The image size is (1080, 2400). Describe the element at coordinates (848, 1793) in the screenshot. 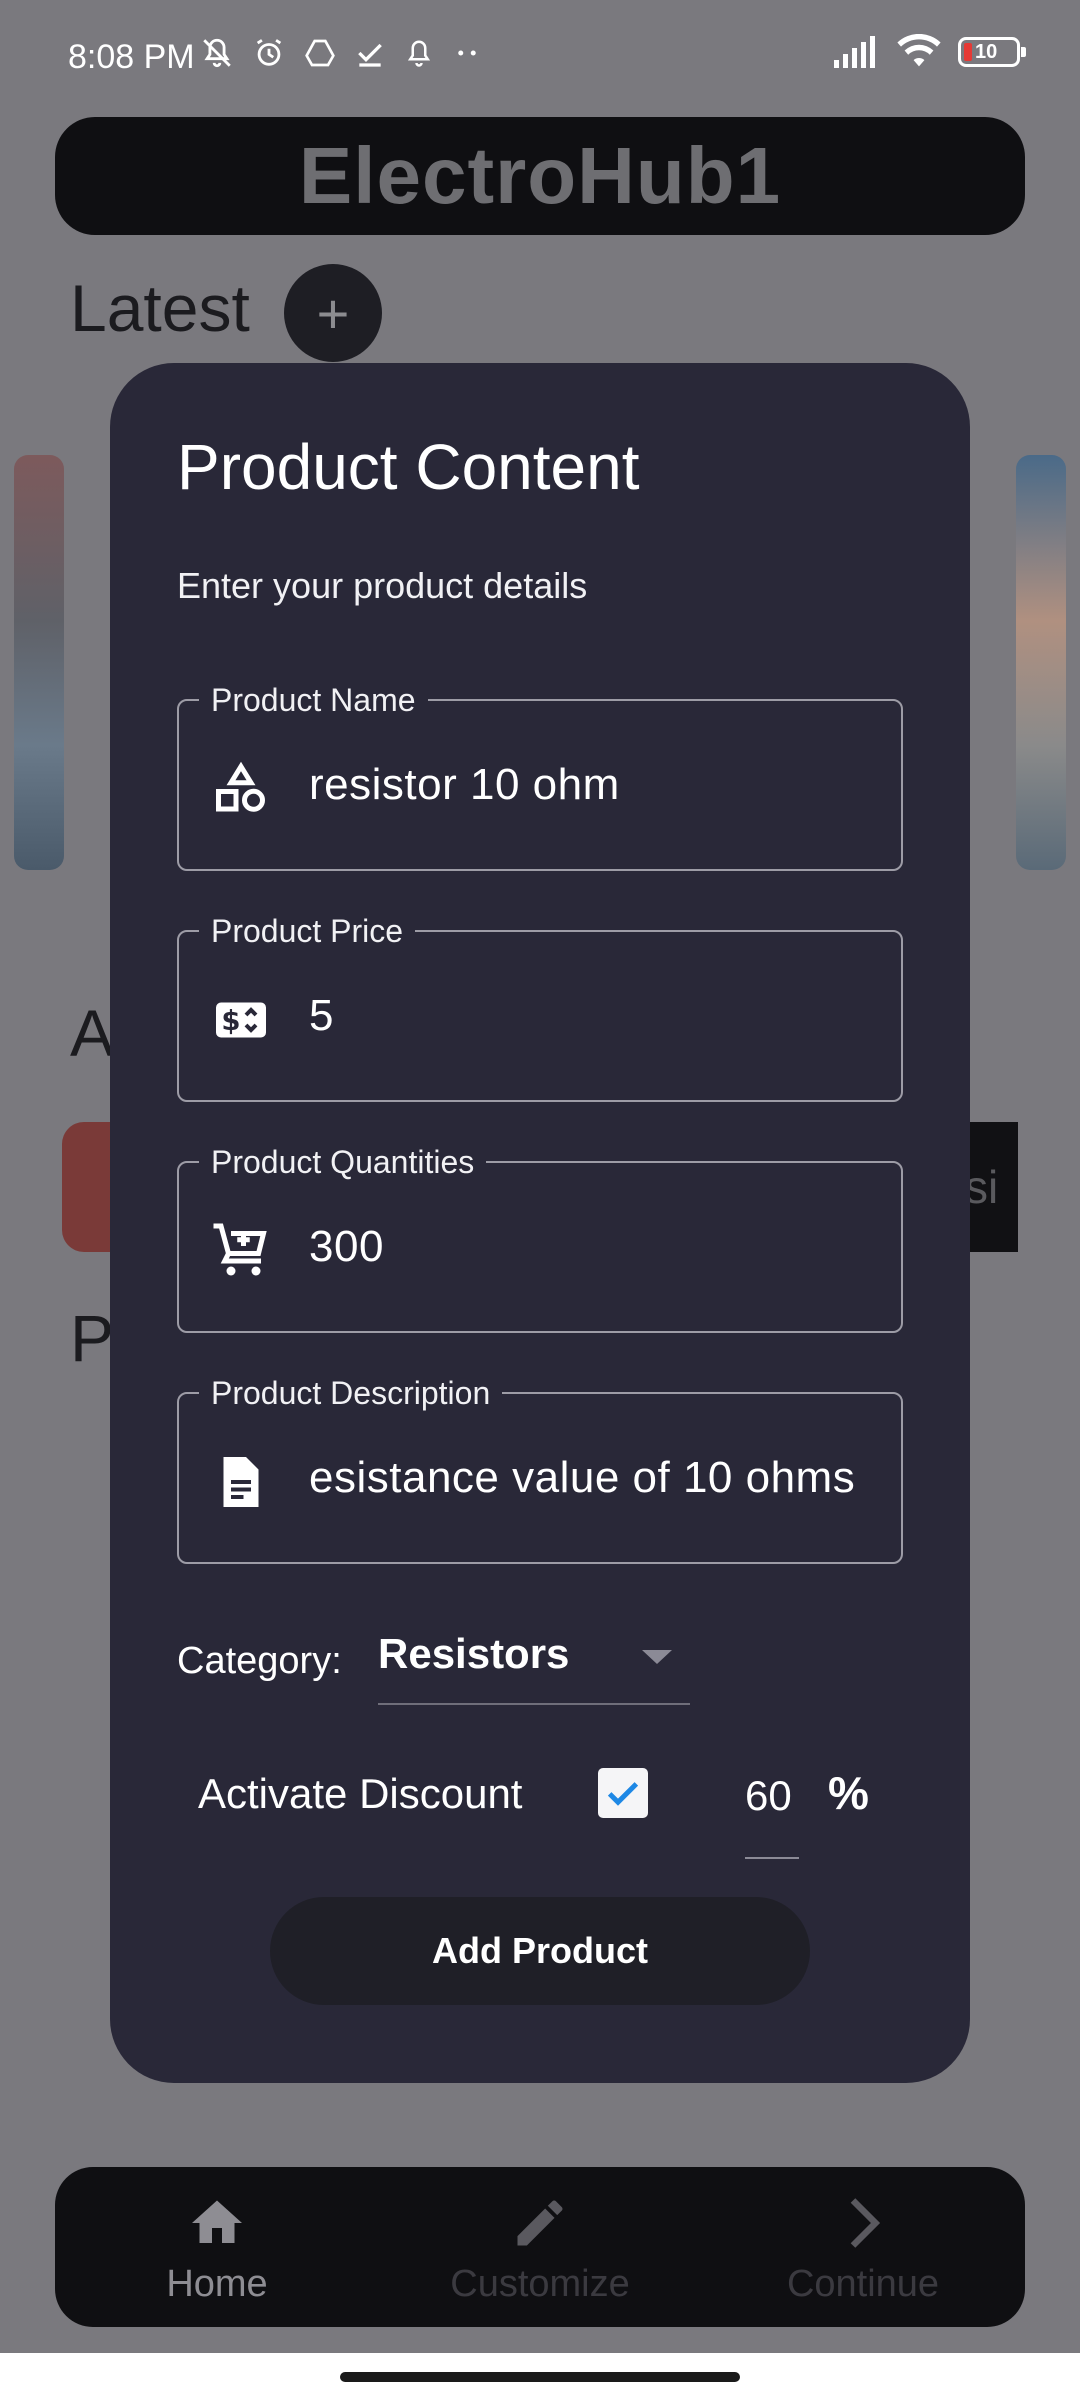

I see `discount-percent-symbol: %` at that location.